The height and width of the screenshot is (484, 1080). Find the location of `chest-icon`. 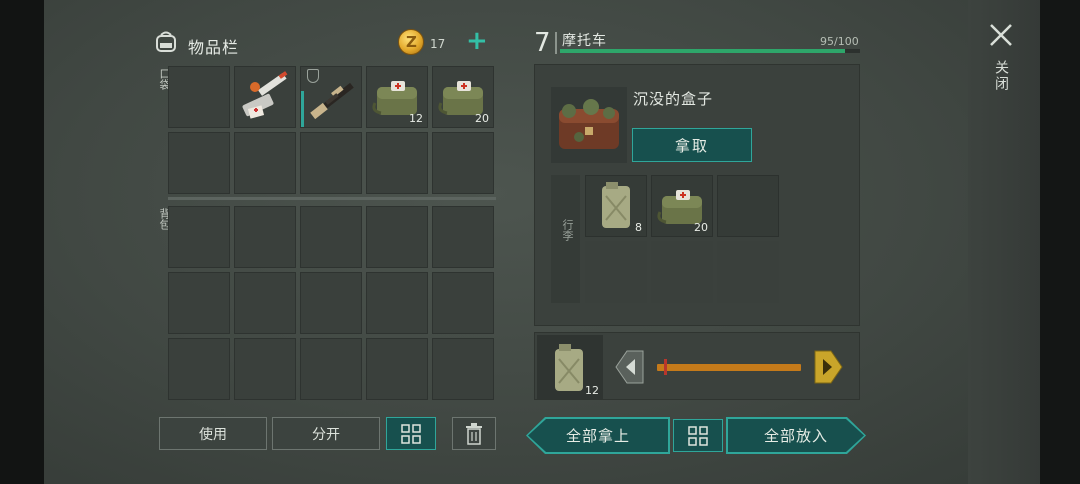

chest-icon is located at coordinates (589, 124).